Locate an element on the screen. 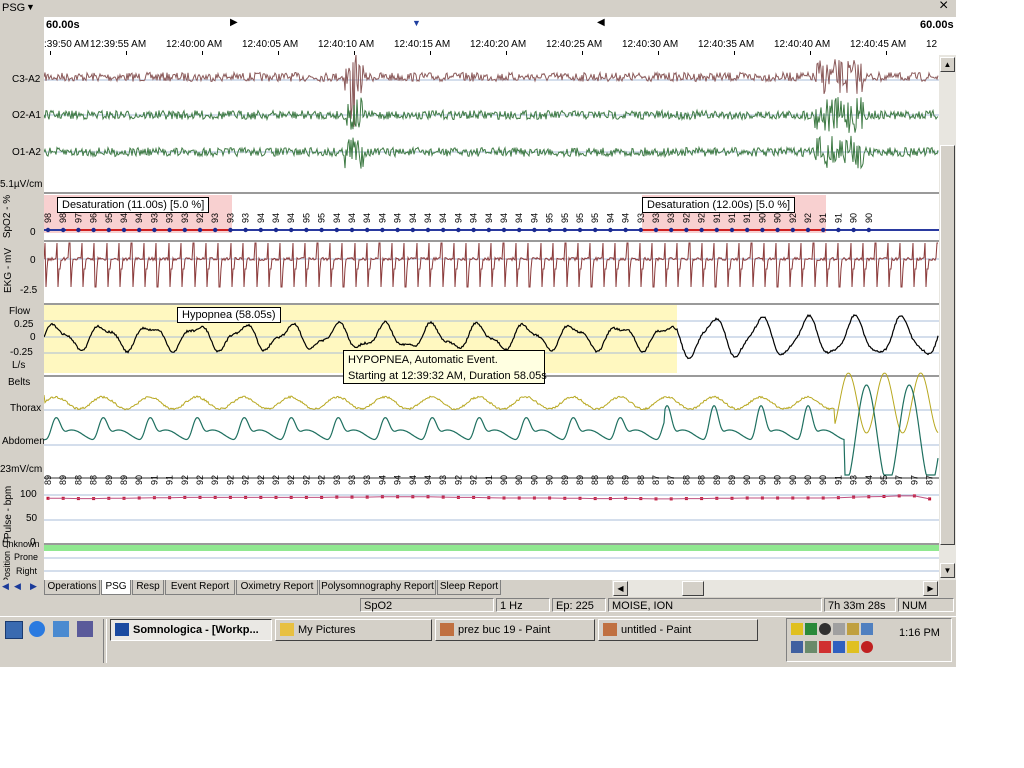  tooltip-line-1: HYPOPNEA, Automatic Event. is located at coordinates (423, 360).